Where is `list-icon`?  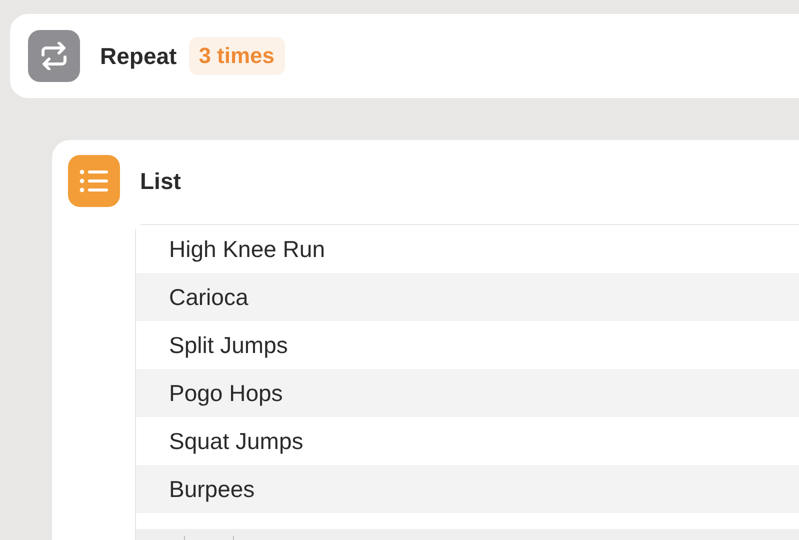 list-icon is located at coordinates (94, 181).